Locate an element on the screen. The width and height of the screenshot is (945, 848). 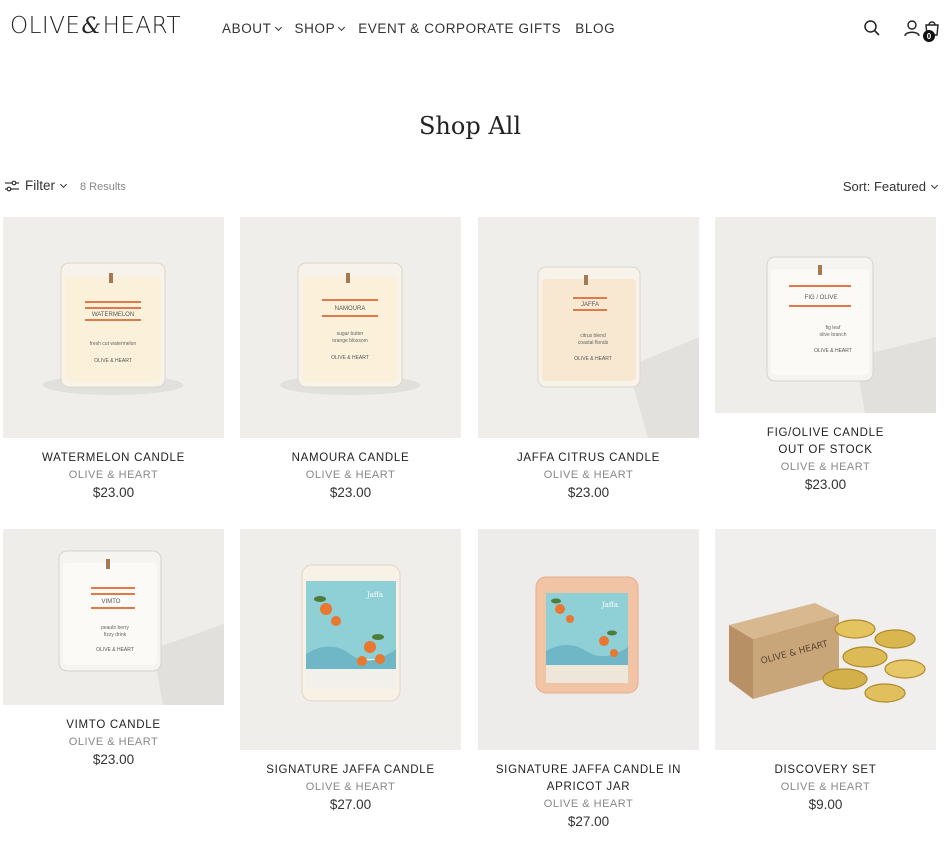
product-name: VIMTO CANDLE is located at coordinates (113, 725).